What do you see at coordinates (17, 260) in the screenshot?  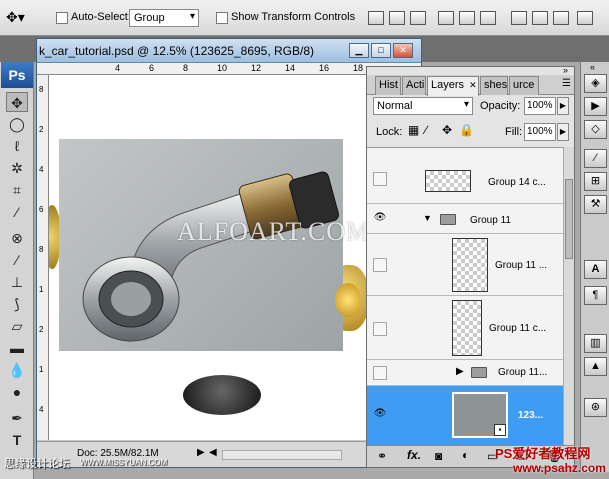 I see `brush-tool-icon: ∕` at bounding box center [17, 260].